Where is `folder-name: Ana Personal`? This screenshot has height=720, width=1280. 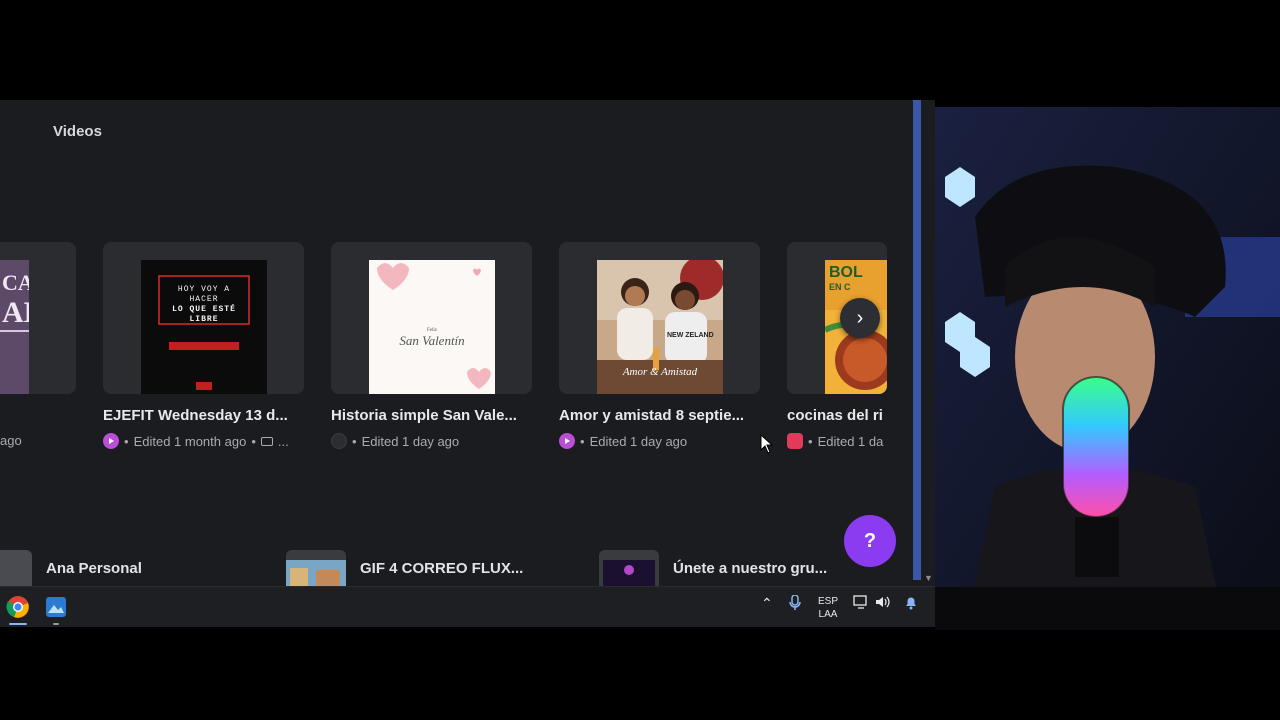 folder-name: Ana Personal is located at coordinates (94, 568).